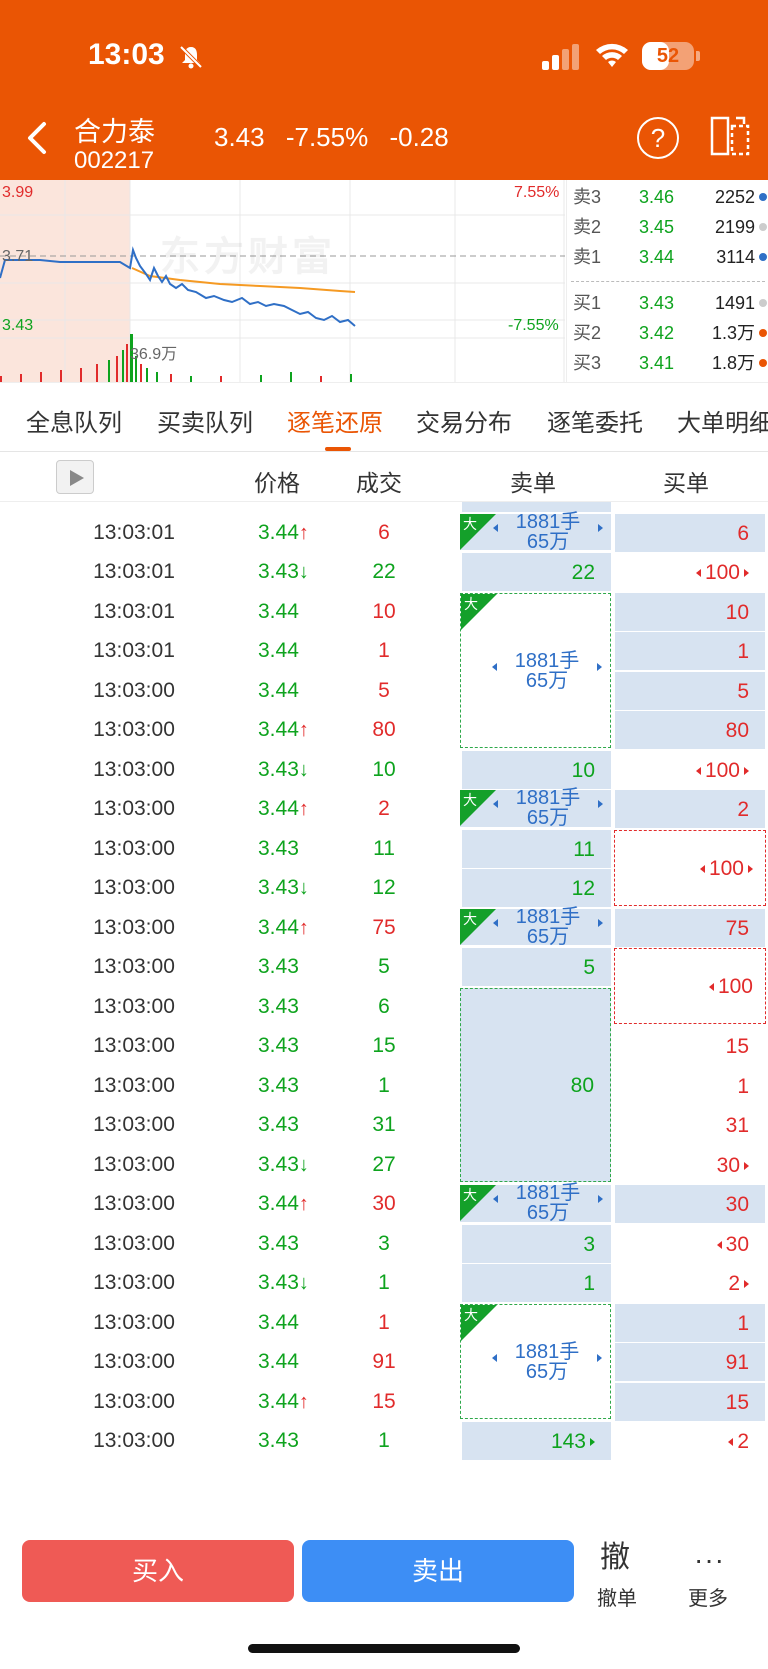 This screenshot has width=768, height=1669. I want to click on trade-row: 13:03:00 3.44 1 1, so click(384, 1323).